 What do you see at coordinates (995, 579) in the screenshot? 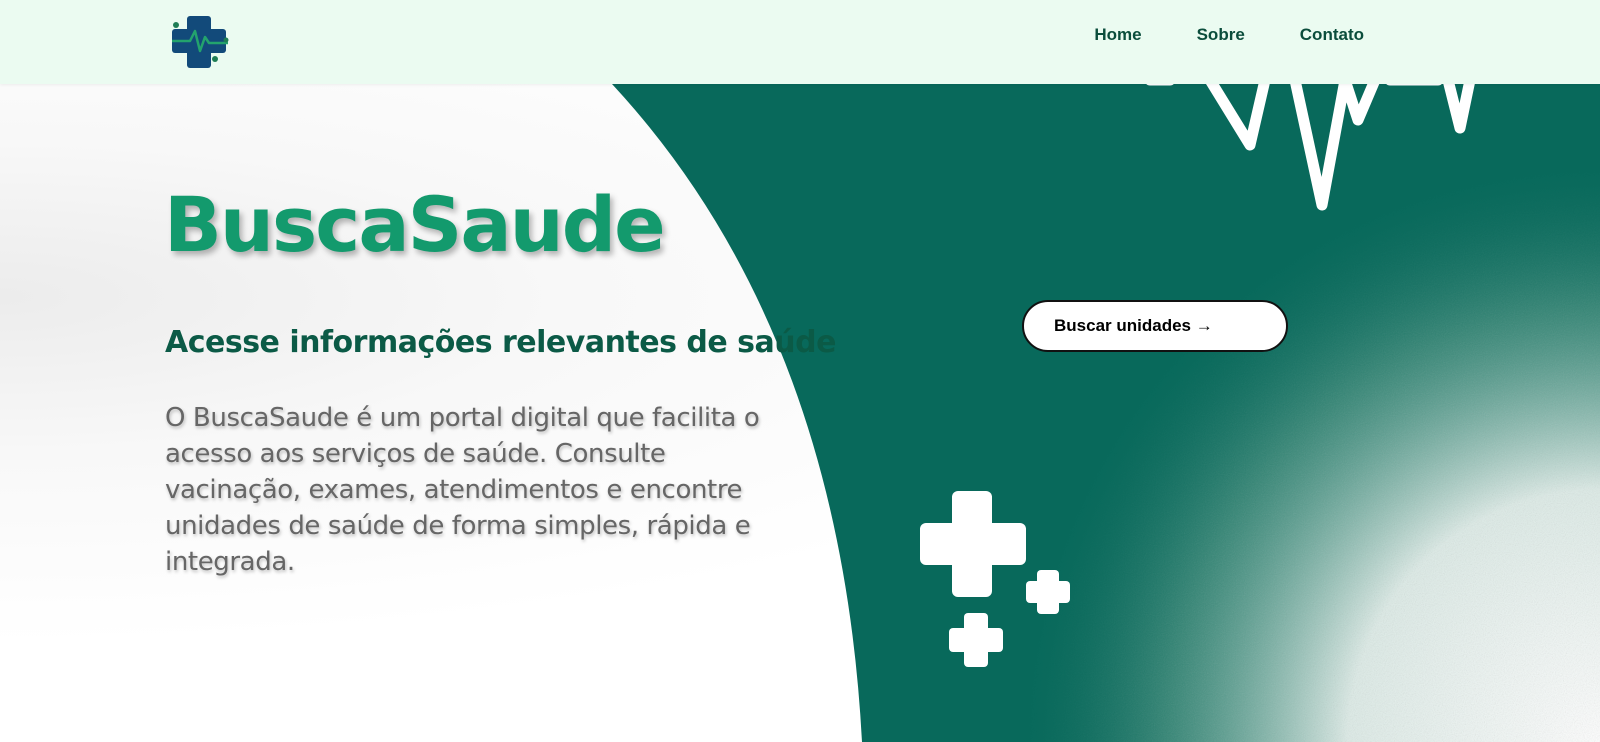
I see `medical-crosses-decoration` at bounding box center [995, 579].